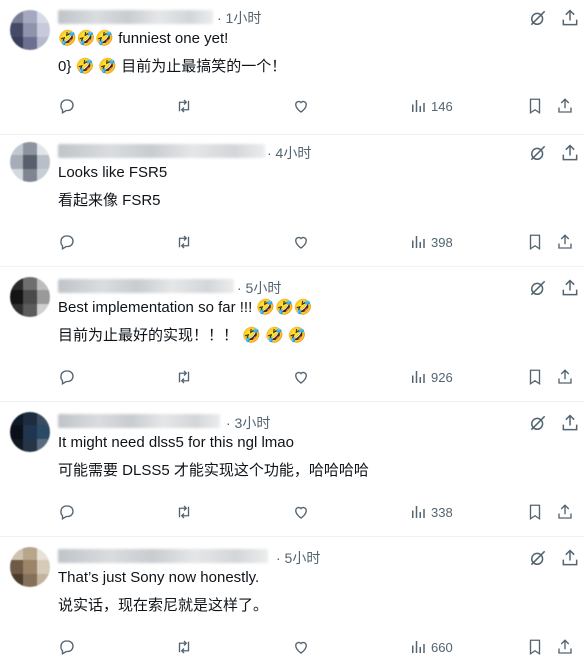 The width and height of the screenshot is (584, 672). Describe the element at coordinates (159, 577) in the screenshot. I see `tweet-text-original: That’s just Sony now honestly.` at that location.